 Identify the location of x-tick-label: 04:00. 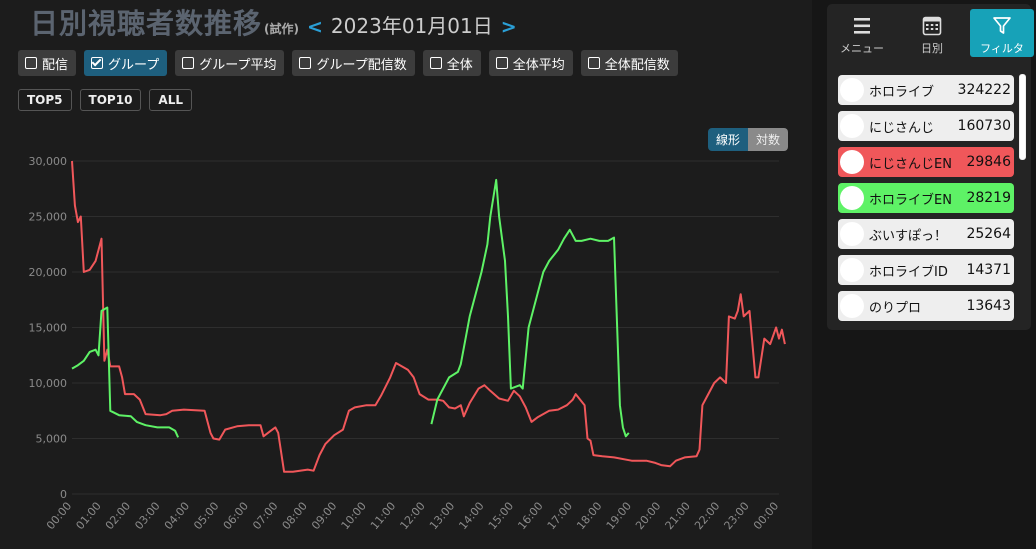
(177, 516).